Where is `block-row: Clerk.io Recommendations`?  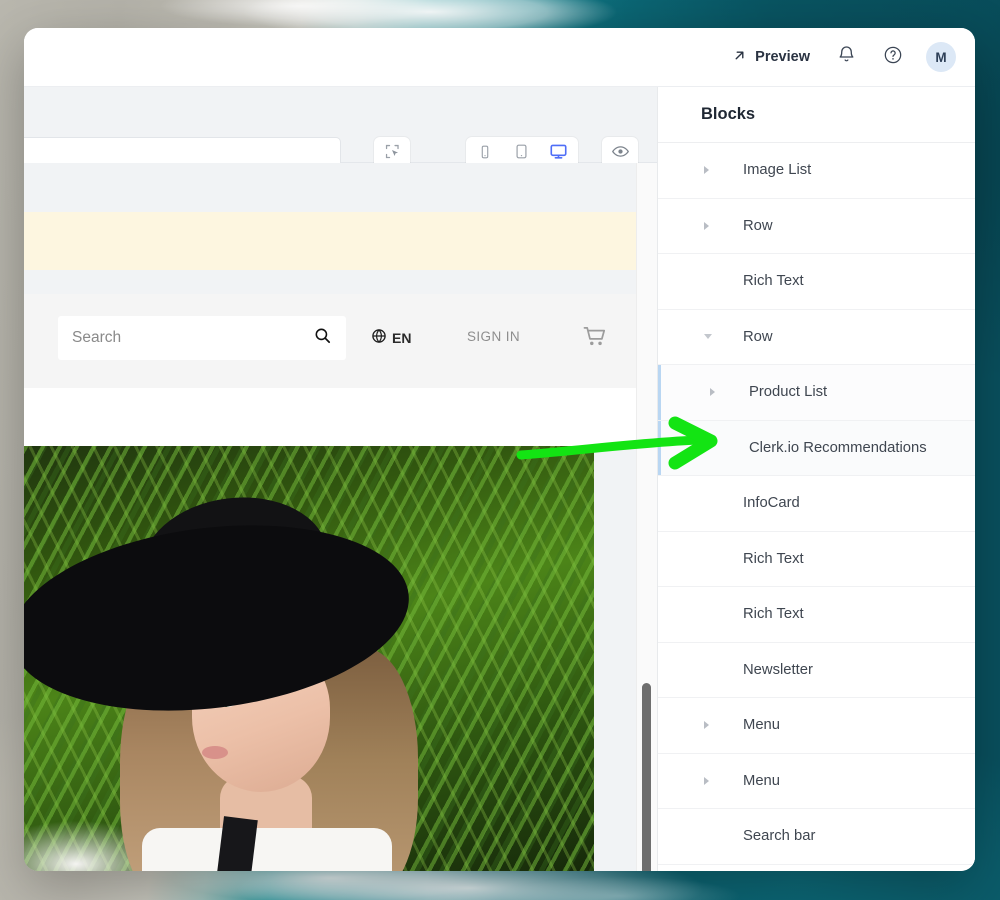 block-row: Clerk.io Recommendations is located at coordinates (816, 448).